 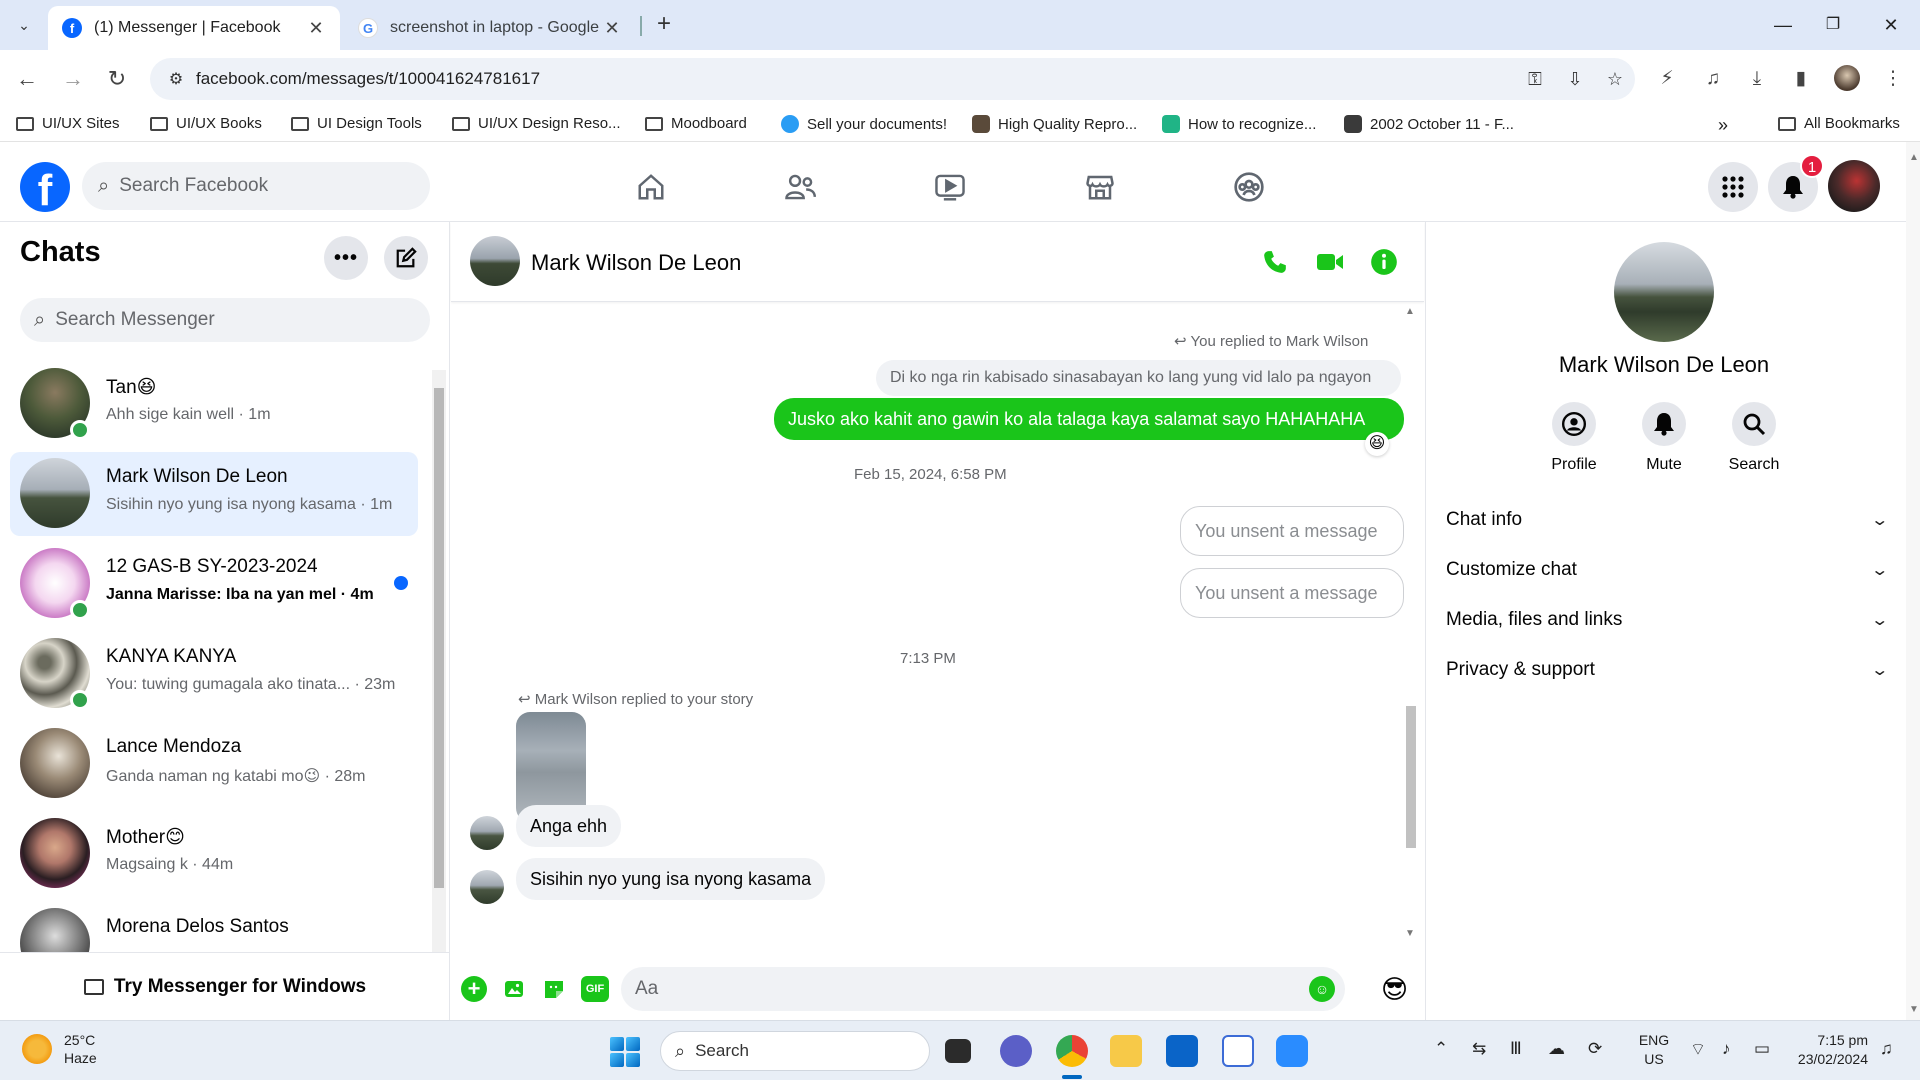 What do you see at coordinates (1249, 187) in the screenshot?
I see `groups-icon` at bounding box center [1249, 187].